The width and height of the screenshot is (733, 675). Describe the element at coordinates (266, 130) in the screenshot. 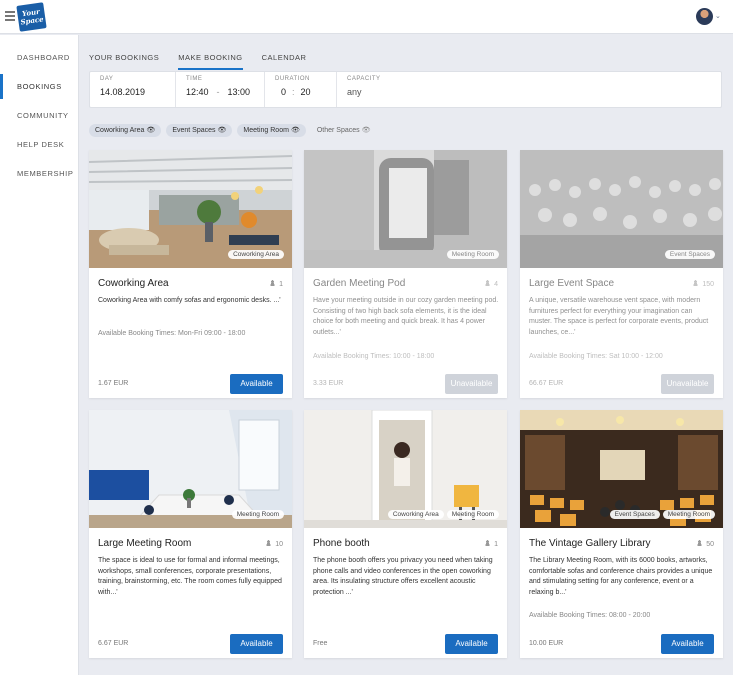

I see `chip-label: Meeting Room` at that location.